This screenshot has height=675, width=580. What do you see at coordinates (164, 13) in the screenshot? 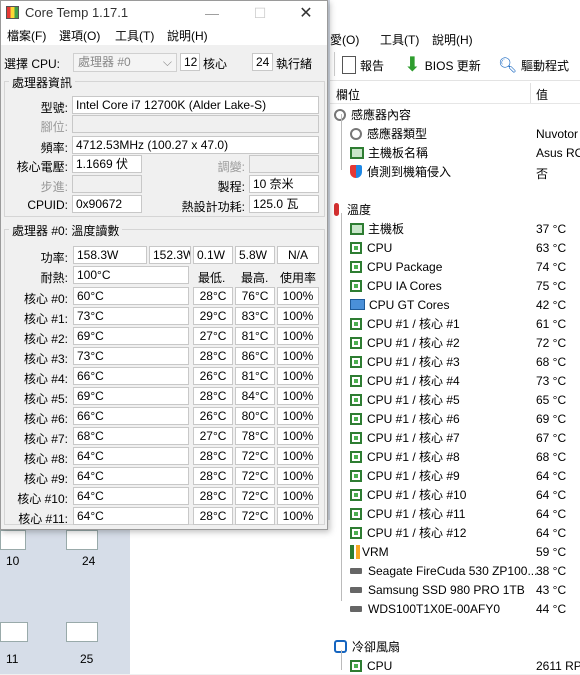
I see `title-bar: Core Temp 1.17.1 — ☐ ✕` at bounding box center [164, 13].